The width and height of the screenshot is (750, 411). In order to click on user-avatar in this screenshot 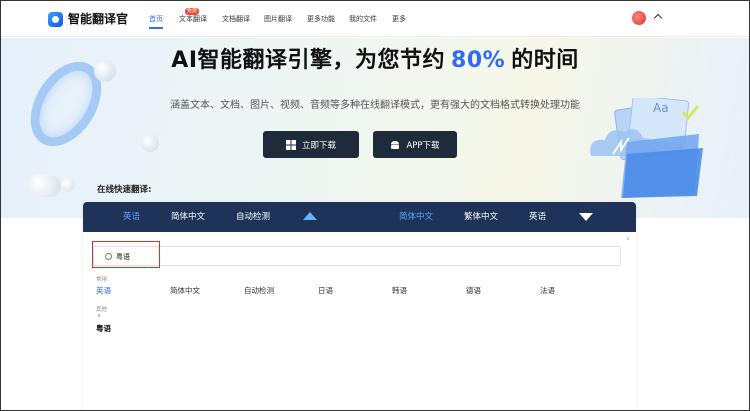, I will do `click(639, 18)`.